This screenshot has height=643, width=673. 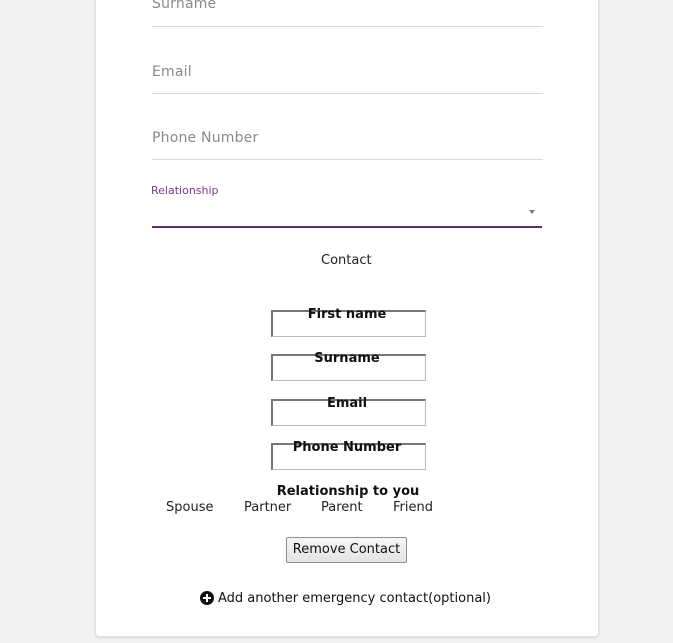 What do you see at coordinates (267, 507) in the screenshot?
I see `relationship-option-partner: Partner` at bounding box center [267, 507].